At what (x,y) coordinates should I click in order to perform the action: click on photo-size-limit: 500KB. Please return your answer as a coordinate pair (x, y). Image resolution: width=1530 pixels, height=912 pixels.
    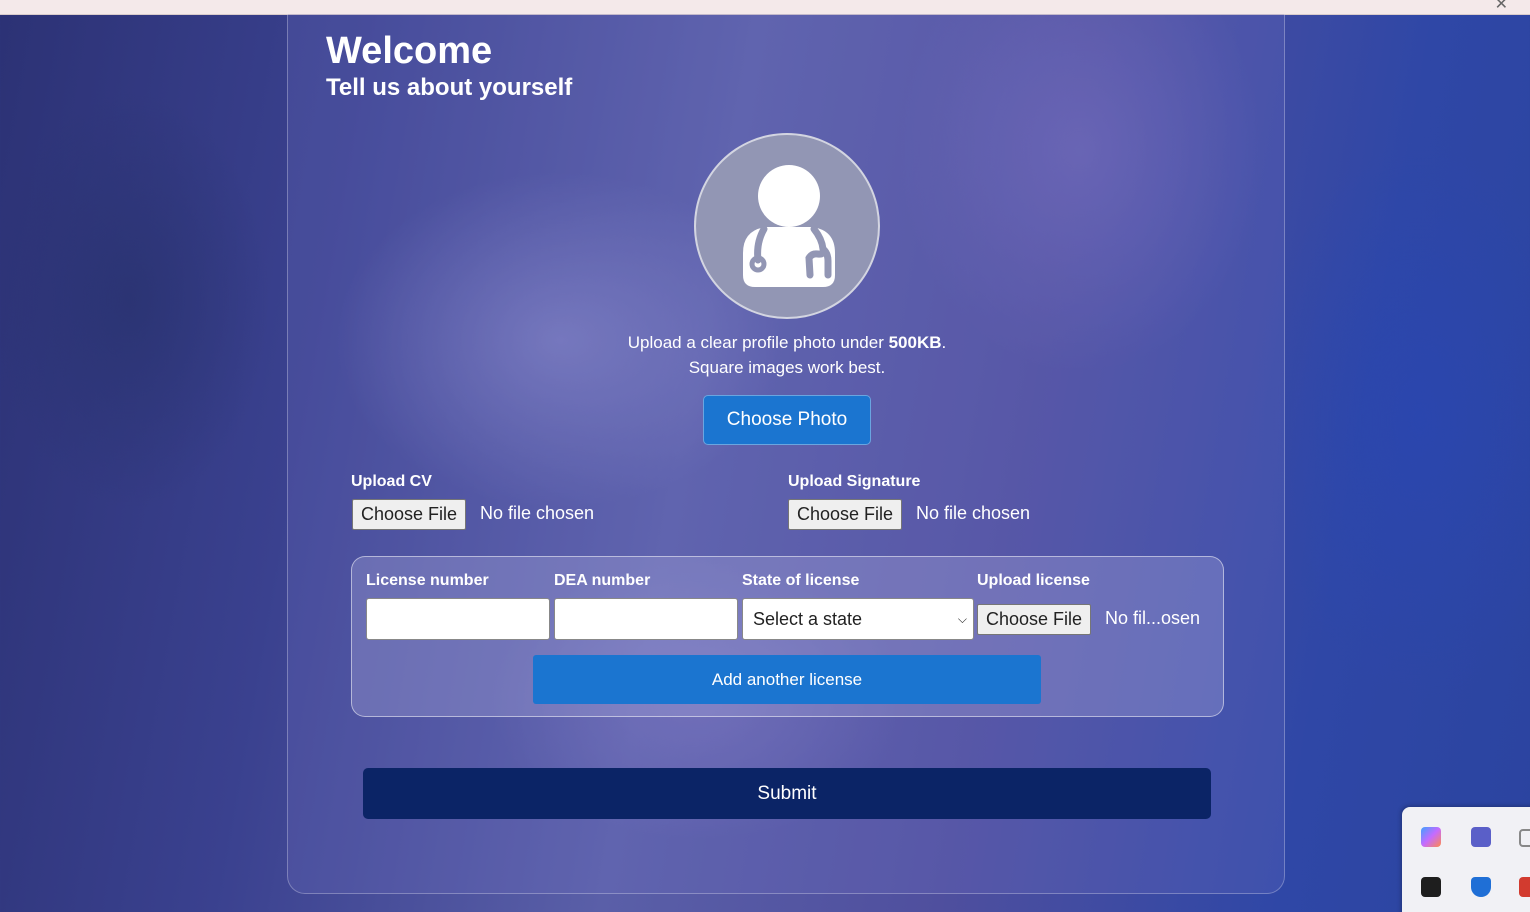
    Looking at the image, I should click on (915, 342).